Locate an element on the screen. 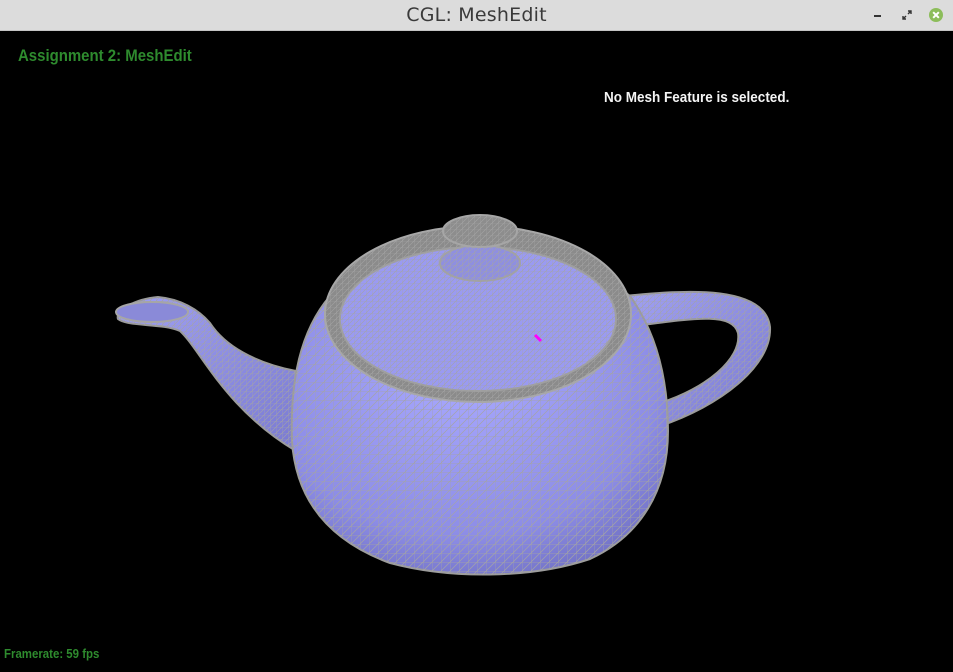 This screenshot has width=953, height=672. framerate-label: Framerate: 59 fps is located at coordinates (52, 653).